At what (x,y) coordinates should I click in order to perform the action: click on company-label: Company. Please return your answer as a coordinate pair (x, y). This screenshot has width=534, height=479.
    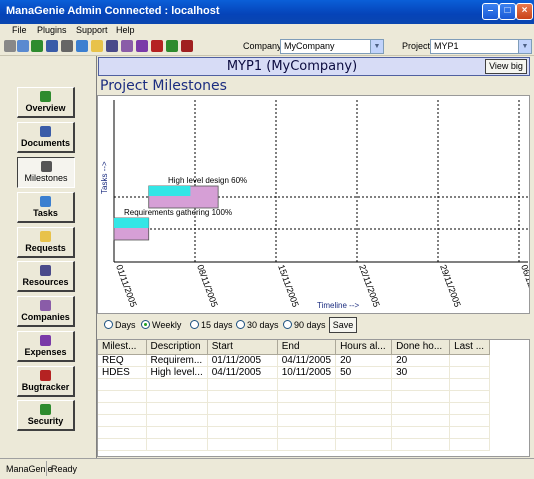
    Looking at the image, I should click on (262, 46).